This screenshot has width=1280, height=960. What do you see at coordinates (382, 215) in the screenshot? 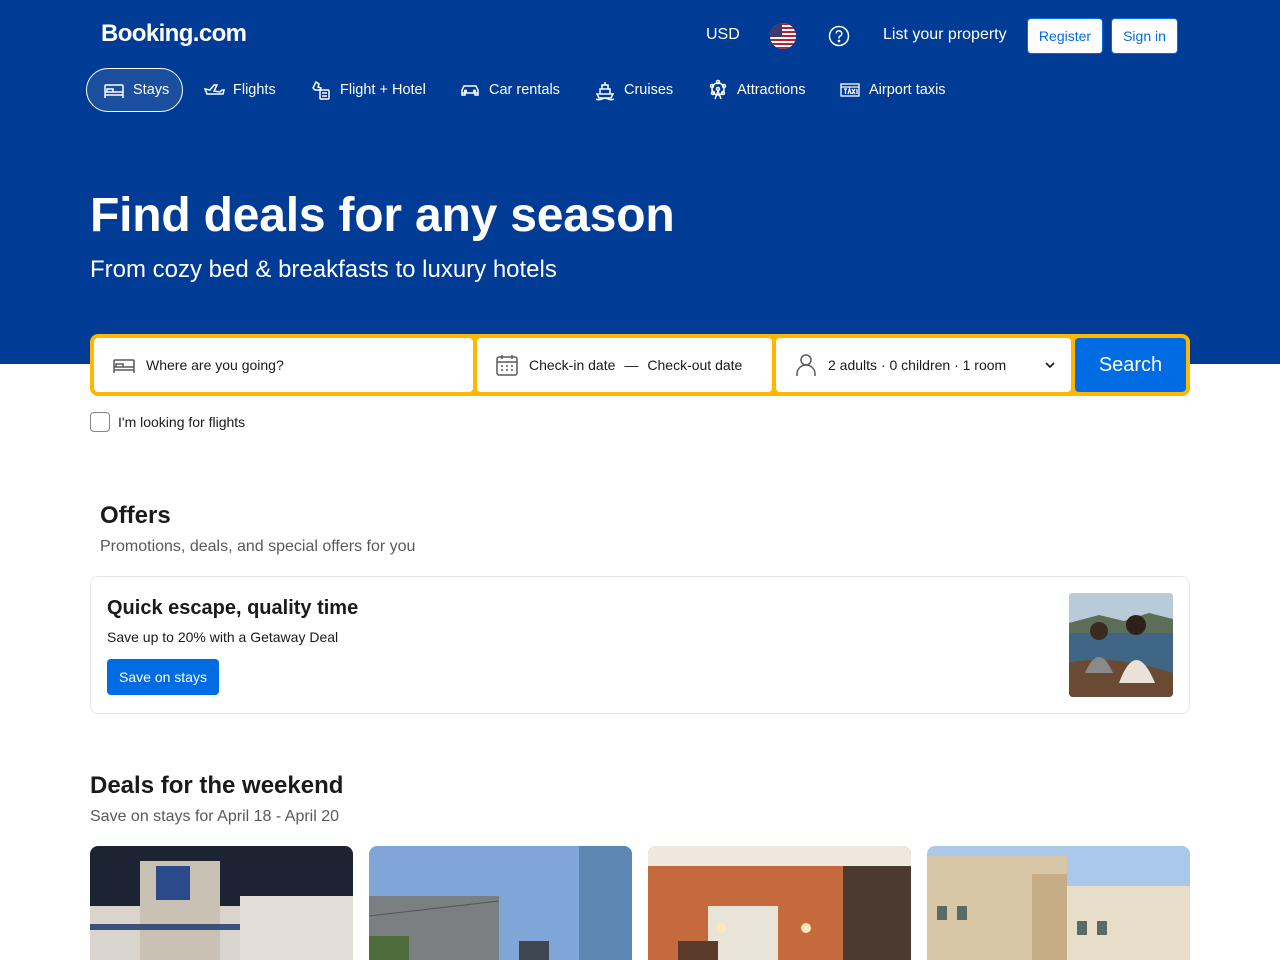
I see `page-title: Find deals for any season` at bounding box center [382, 215].